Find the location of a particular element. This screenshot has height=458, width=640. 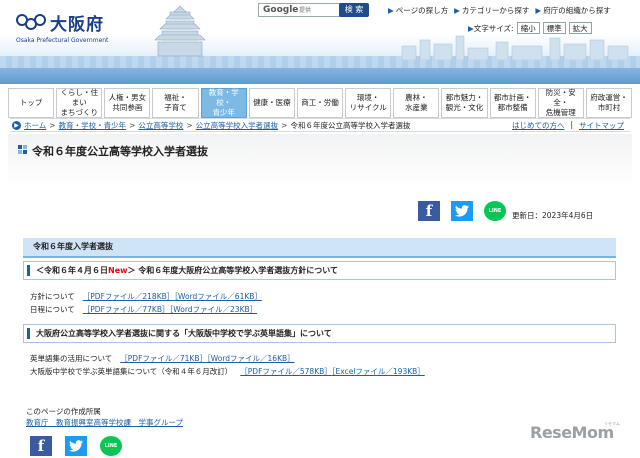

author-department-link: 教育庁 教育振興室高等学校課 学事グループ is located at coordinates (104, 422).